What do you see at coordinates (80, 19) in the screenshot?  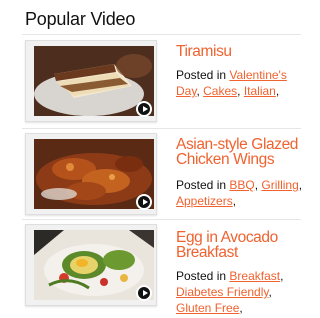 I see `widget-title: Popular Video` at bounding box center [80, 19].